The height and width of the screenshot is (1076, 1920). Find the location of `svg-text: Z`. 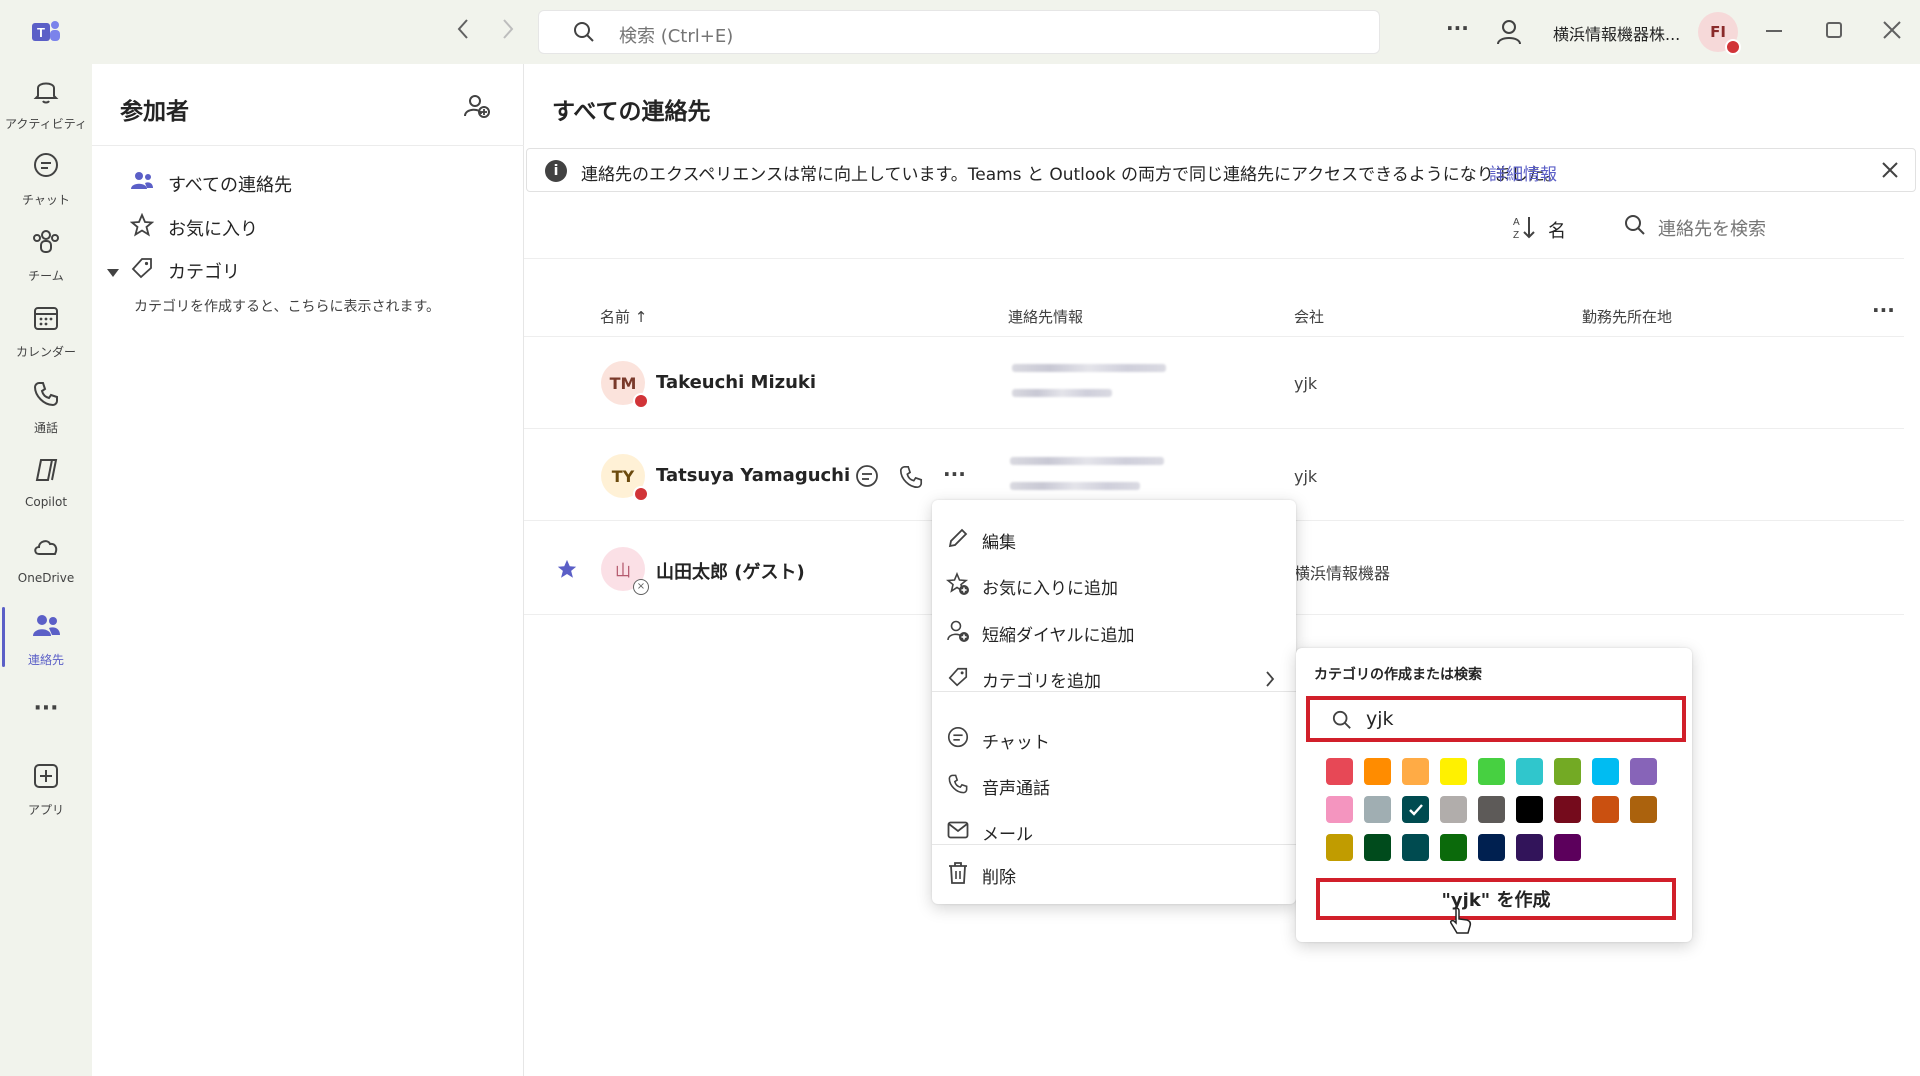

svg-text: Z is located at coordinates (1516, 235).